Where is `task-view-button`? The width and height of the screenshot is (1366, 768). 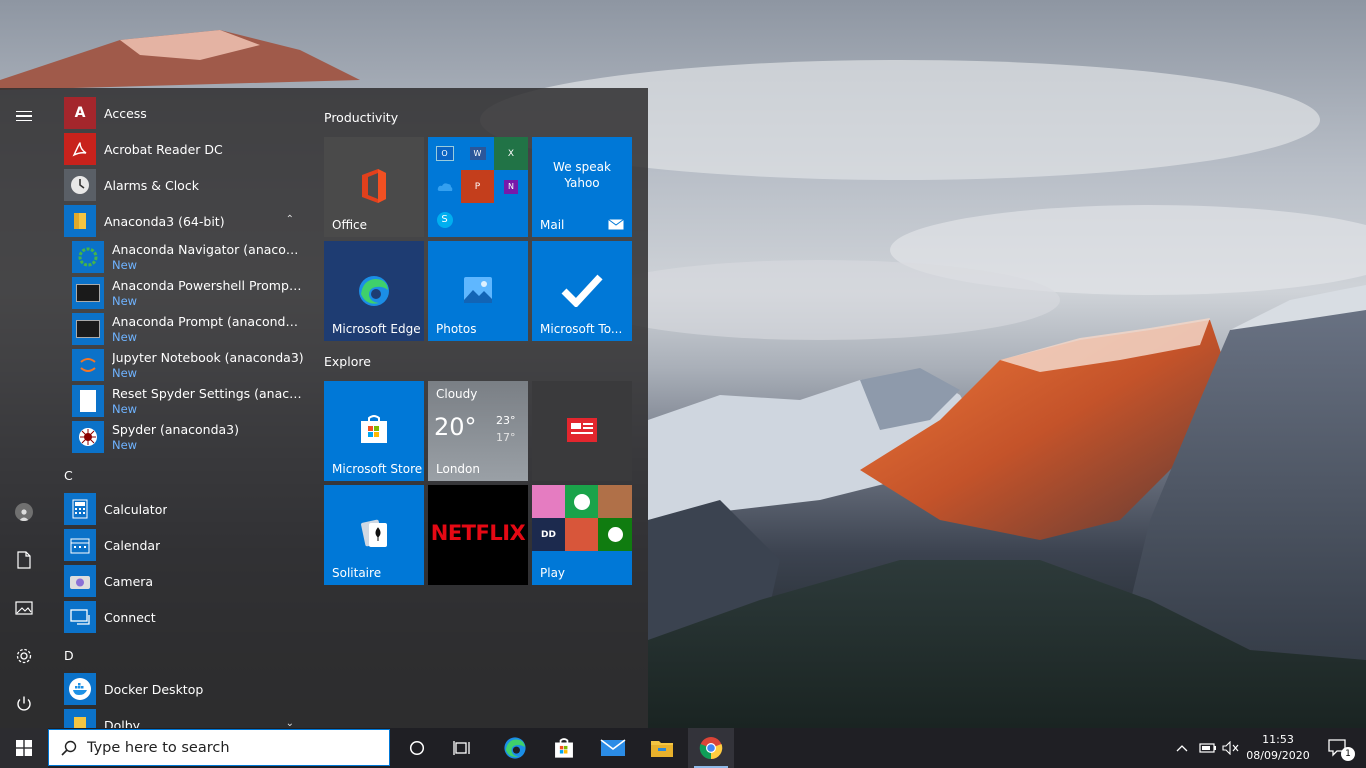
task-view-button is located at coordinates (463, 748).